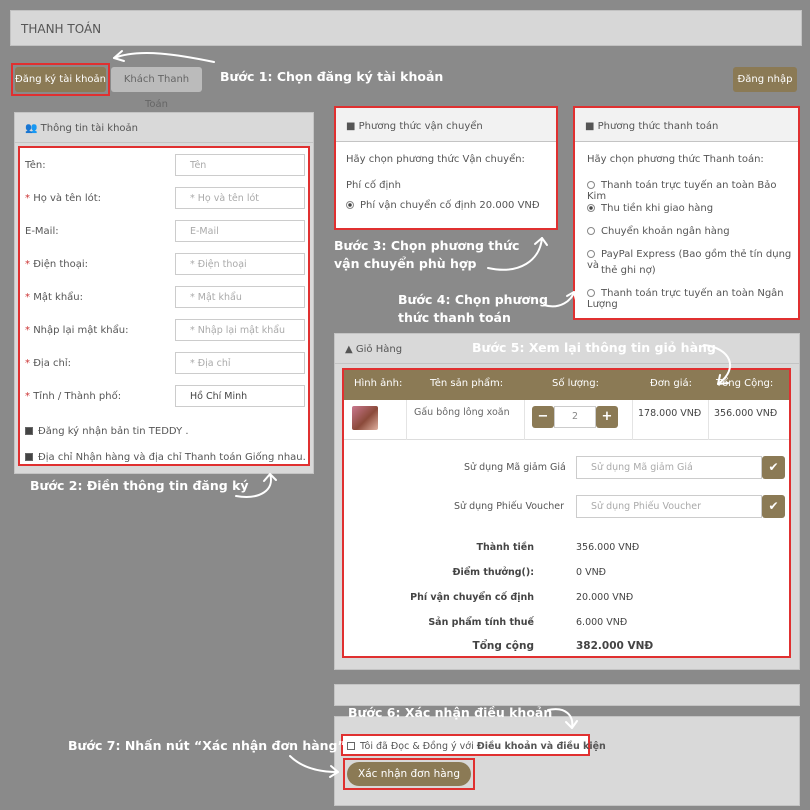 The height and width of the screenshot is (810, 810). I want to click on terms-checkbox, so click(351, 746).